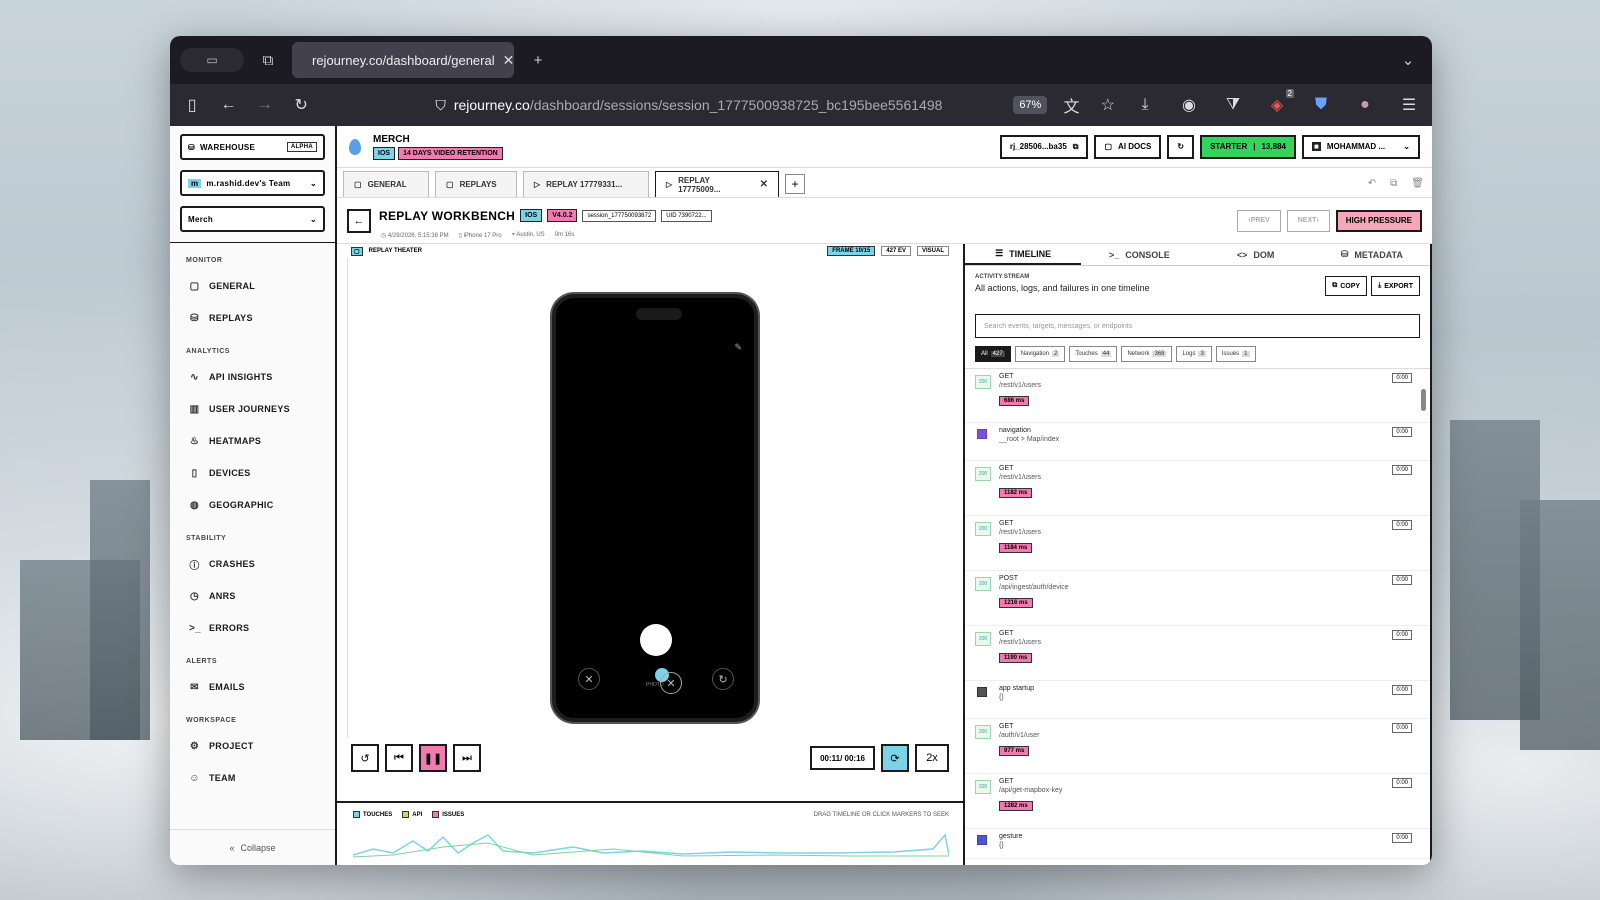  Describe the element at coordinates (365, 758) in the screenshot. I see `restart-button: ↺` at that location.